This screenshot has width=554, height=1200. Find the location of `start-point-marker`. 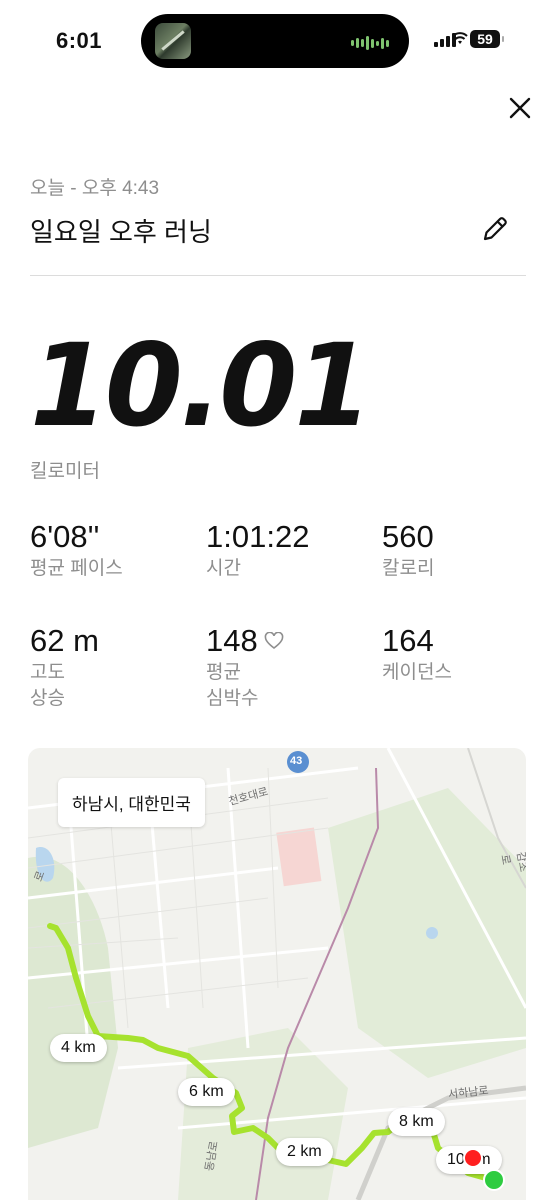

start-point-marker is located at coordinates (494, 1180).